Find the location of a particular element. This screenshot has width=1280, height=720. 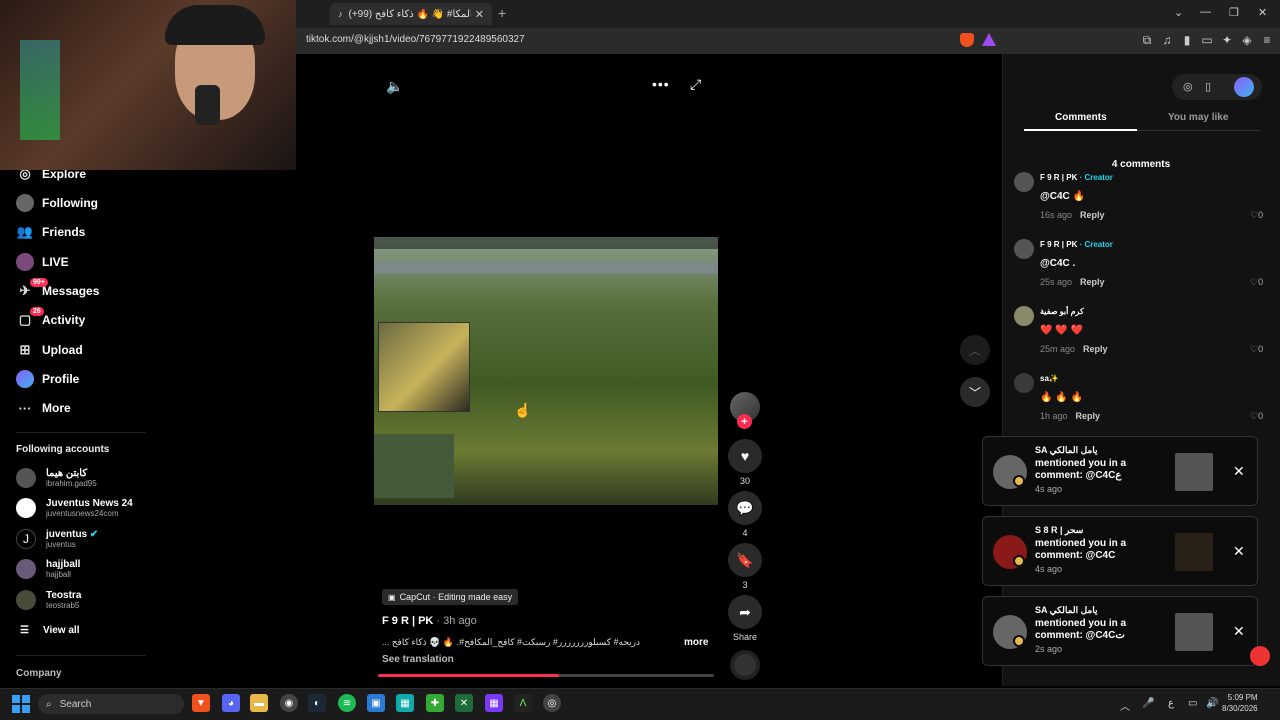

following-account: Jjuventus ✔ juventus is located at coordinates (57, 539).